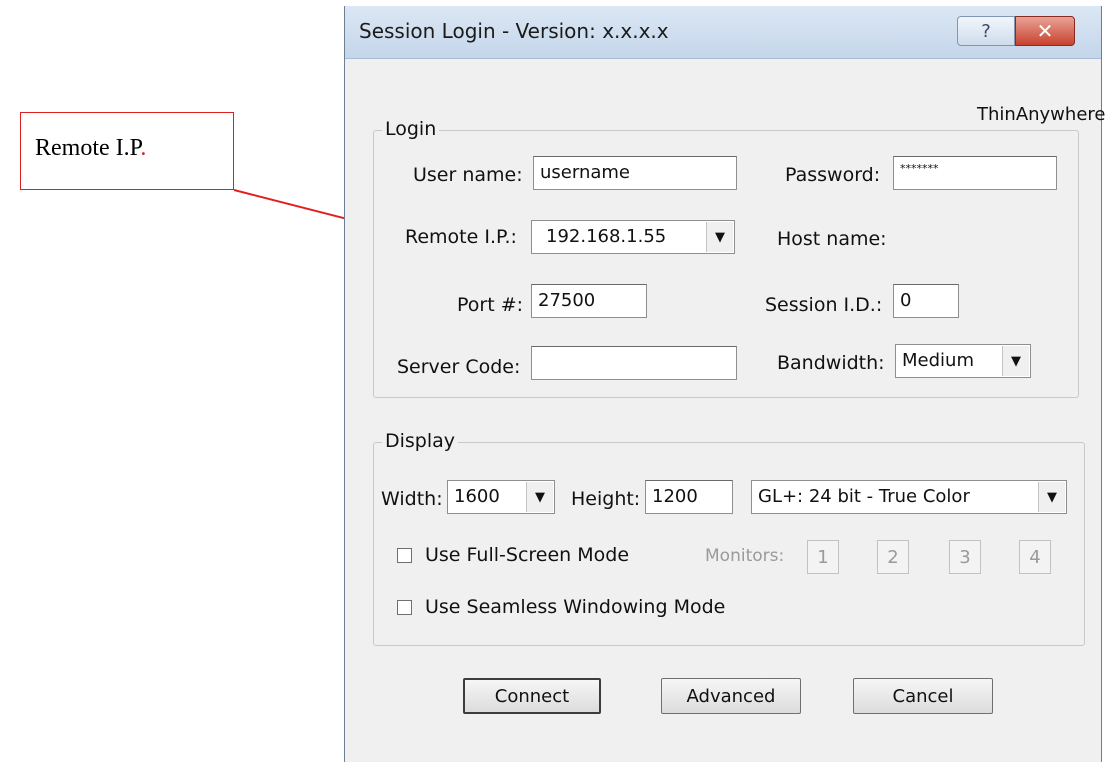  What do you see at coordinates (634, 363) in the screenshot?
I see `server-code-input` at bounding box center [634, 363].